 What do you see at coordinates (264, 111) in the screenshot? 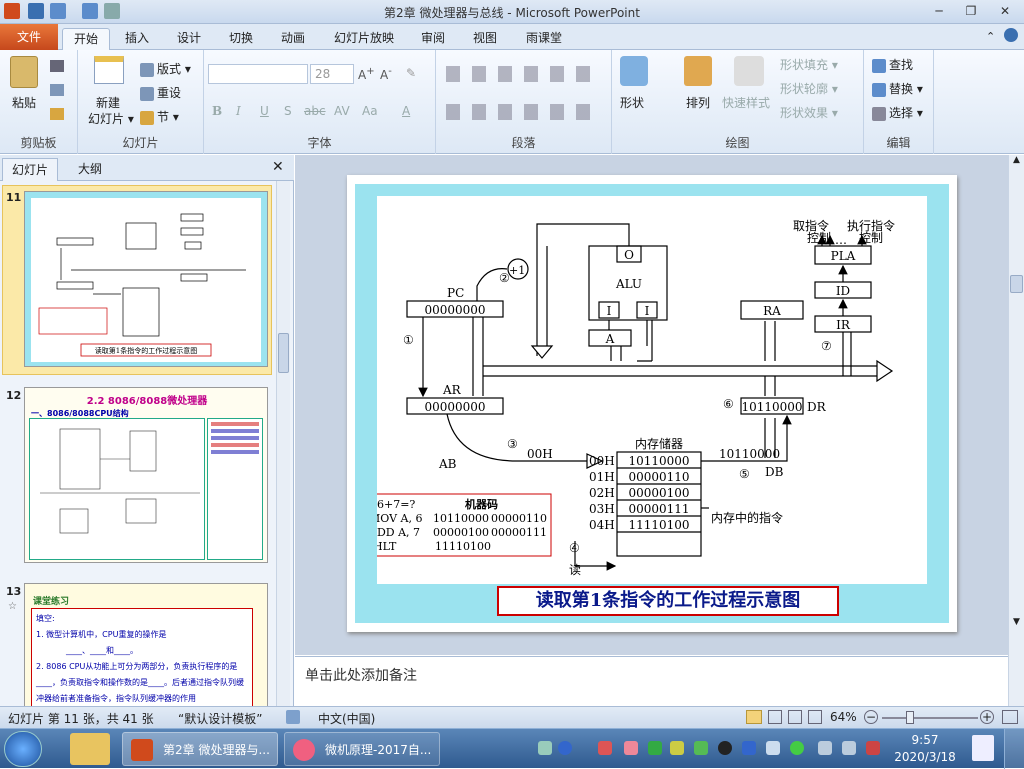
I see `underline-button: U` at bounding box center [264, 111].